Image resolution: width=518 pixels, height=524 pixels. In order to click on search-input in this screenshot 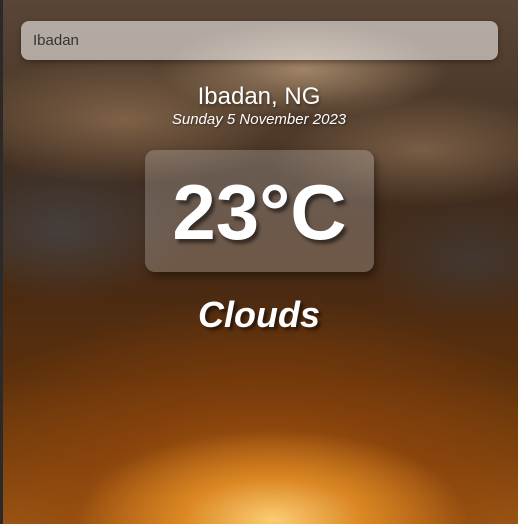, I will do `click(259, 40)`.